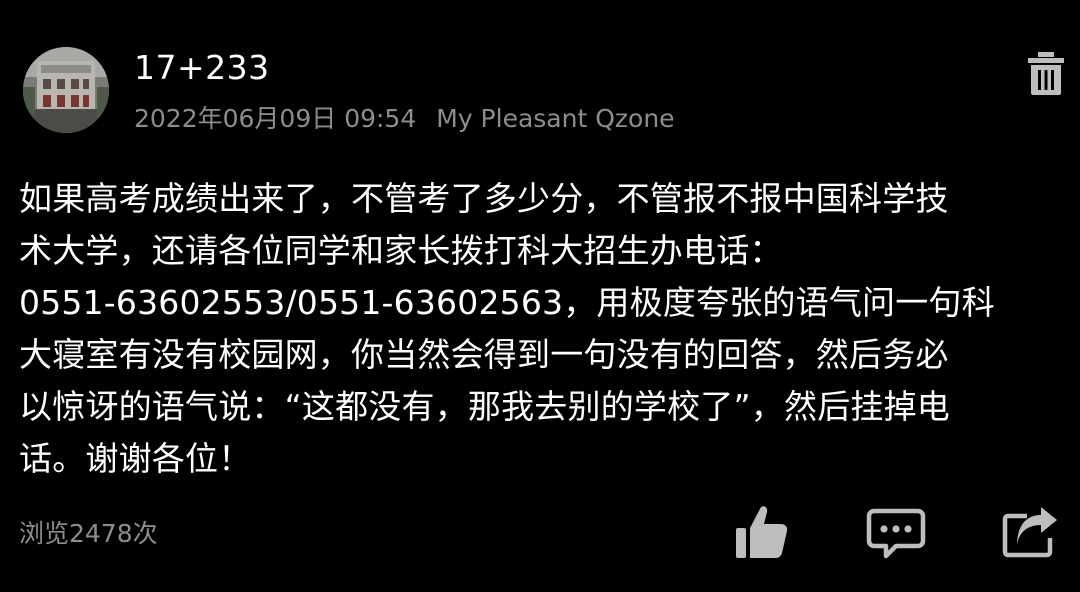  I want to click on thumbs-up-icon, so click(762, 532).